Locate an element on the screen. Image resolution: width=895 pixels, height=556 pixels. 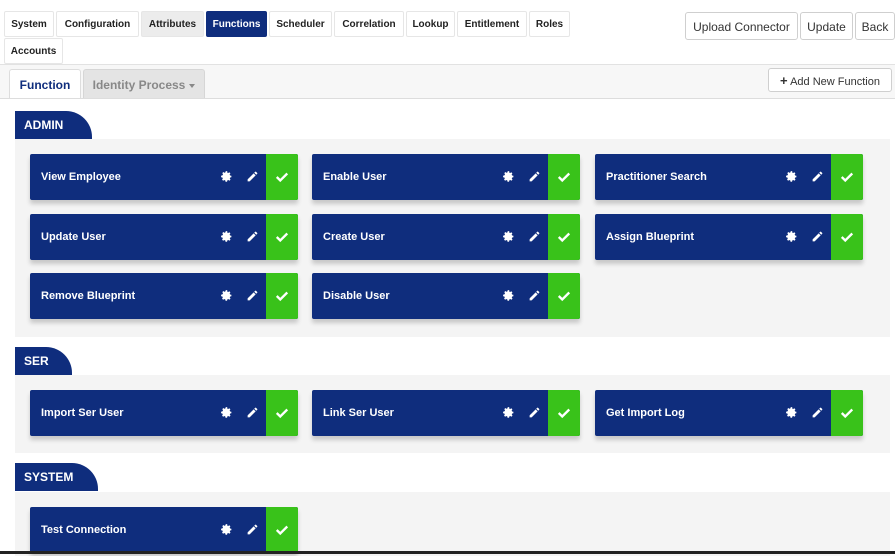
tab-configuration: Configuration is located at coordinates (97, 24).